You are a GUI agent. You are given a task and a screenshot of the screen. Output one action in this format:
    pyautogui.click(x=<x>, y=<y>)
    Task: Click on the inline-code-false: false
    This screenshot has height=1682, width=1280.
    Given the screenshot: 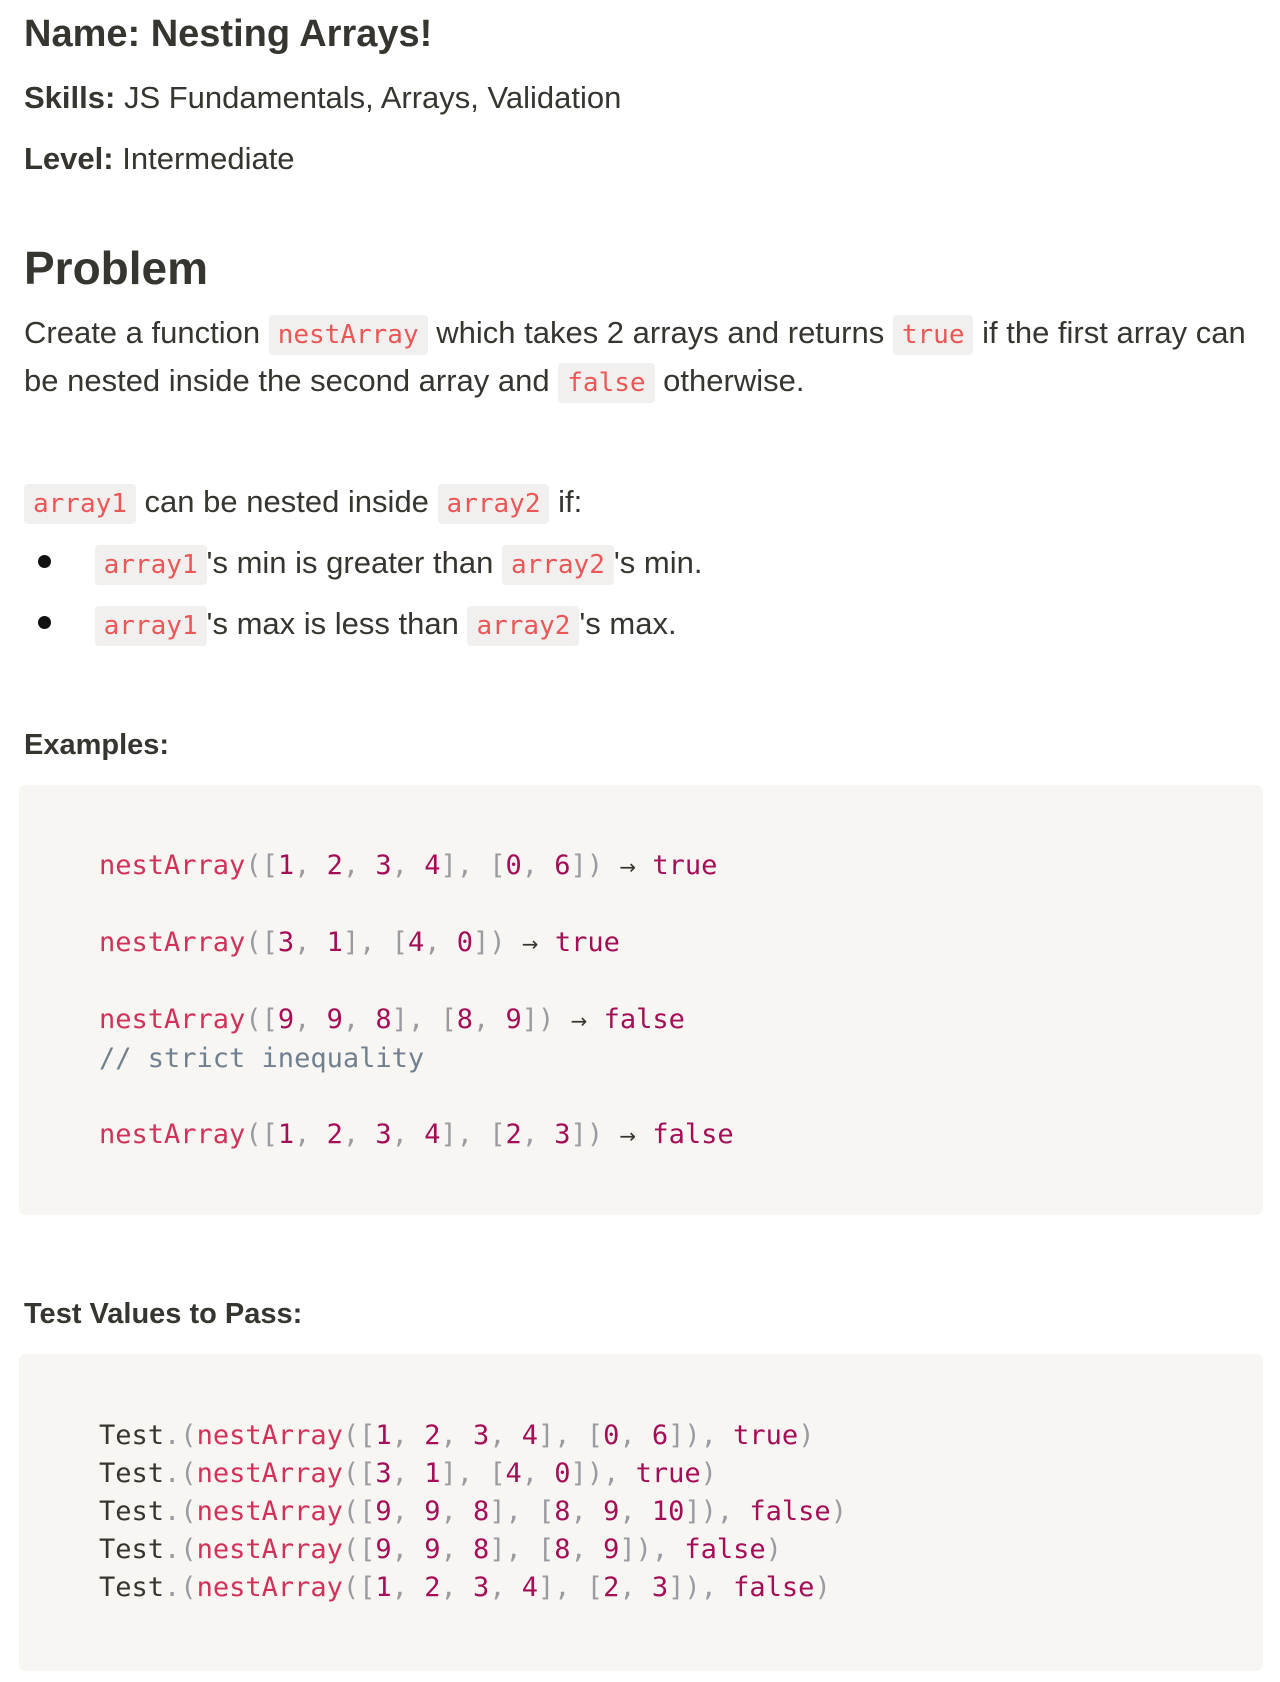 What is the action you would take?
    pyautogui.click(x=606, y=383)
    